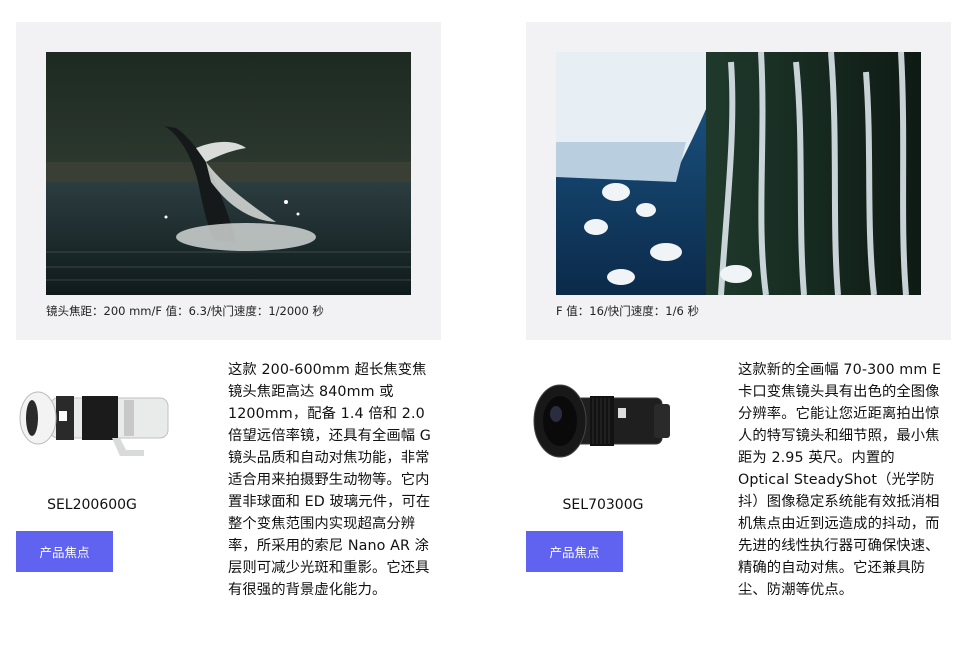 Image resolution: width=956 pixels, height=664 pixels. I want to click on photo-exif-caption: 镜头焦距：200 mm/F 值：6.3/快门速度：1/2000 秒, so click(185, 311).